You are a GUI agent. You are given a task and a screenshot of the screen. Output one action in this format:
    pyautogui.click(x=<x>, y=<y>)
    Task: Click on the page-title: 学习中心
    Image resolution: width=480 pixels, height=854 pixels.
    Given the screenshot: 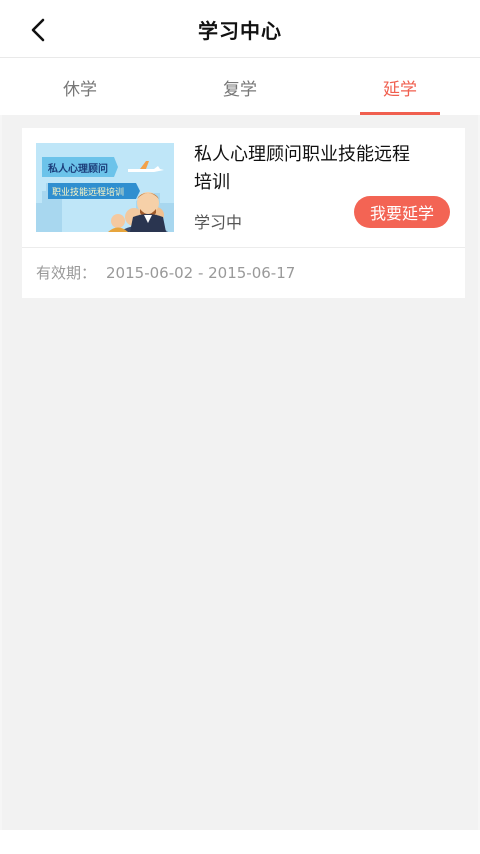 What is the action you would take?
    pyautogui.click(x=240, y=31)
    